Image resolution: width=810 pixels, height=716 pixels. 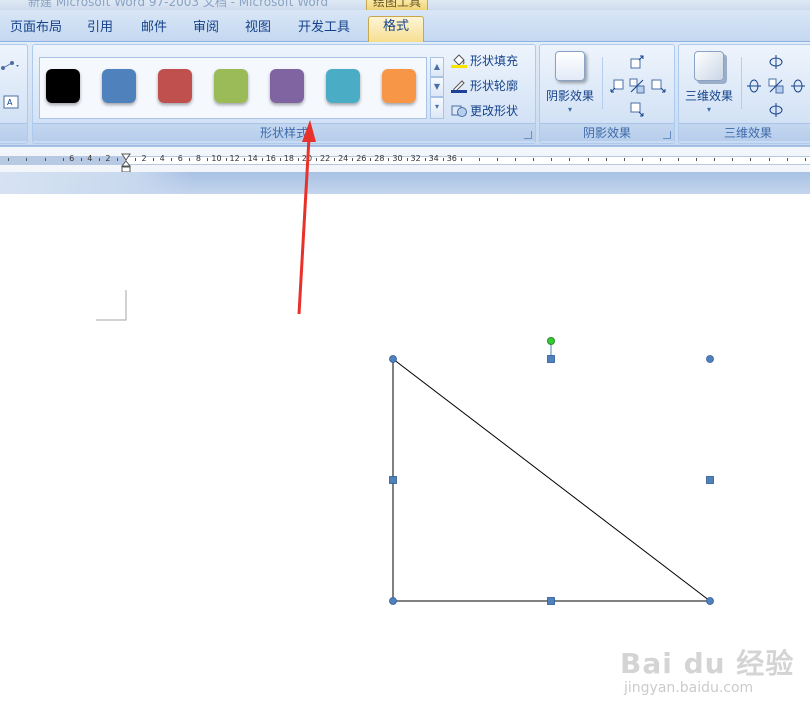 What do you see at coordinates (393, 359) in the screenshot?
I see `resize-handle-top-left` at bounding box center [393, 359].